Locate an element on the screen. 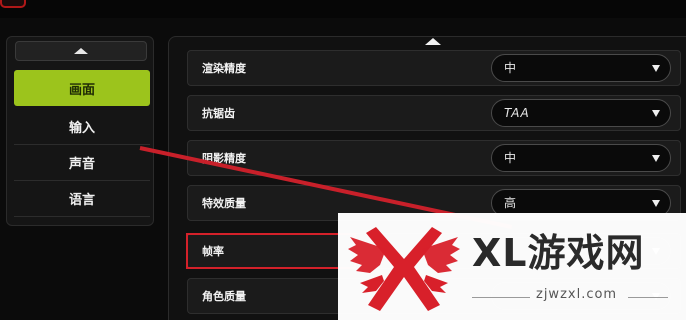 The height and width of the screenshot is (320, 686). setting-label: 特效质量 is located at coordinates (224, 203).